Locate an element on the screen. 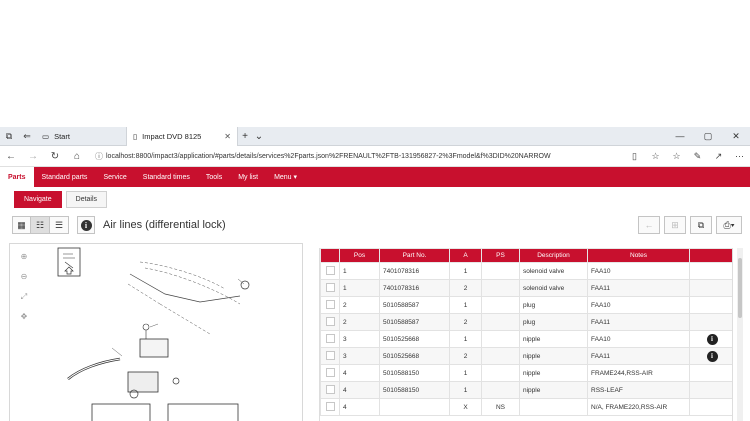 The image size is (750, 421). table-header-row: Pos Part No. A PS Description Notes is located at coordinates (526, 255).